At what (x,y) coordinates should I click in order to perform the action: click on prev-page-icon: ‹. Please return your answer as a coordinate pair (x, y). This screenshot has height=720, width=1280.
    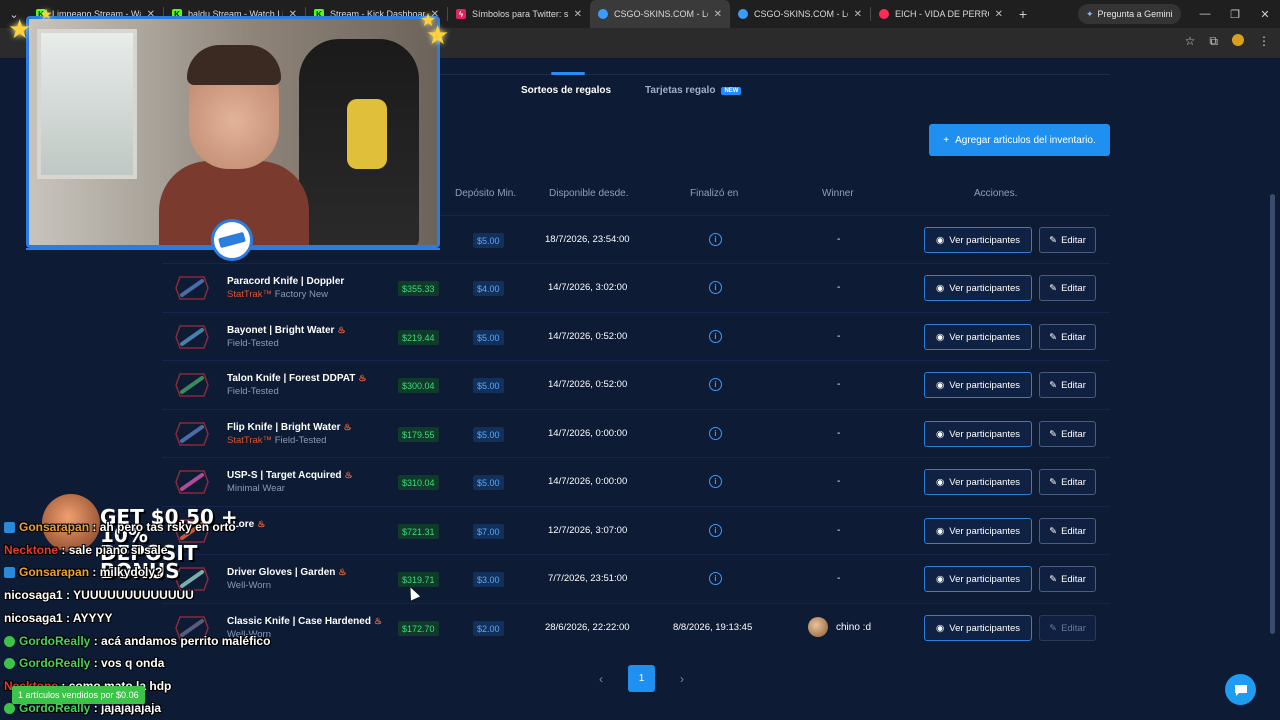
    Looking at the image, I should click on (601, 679).